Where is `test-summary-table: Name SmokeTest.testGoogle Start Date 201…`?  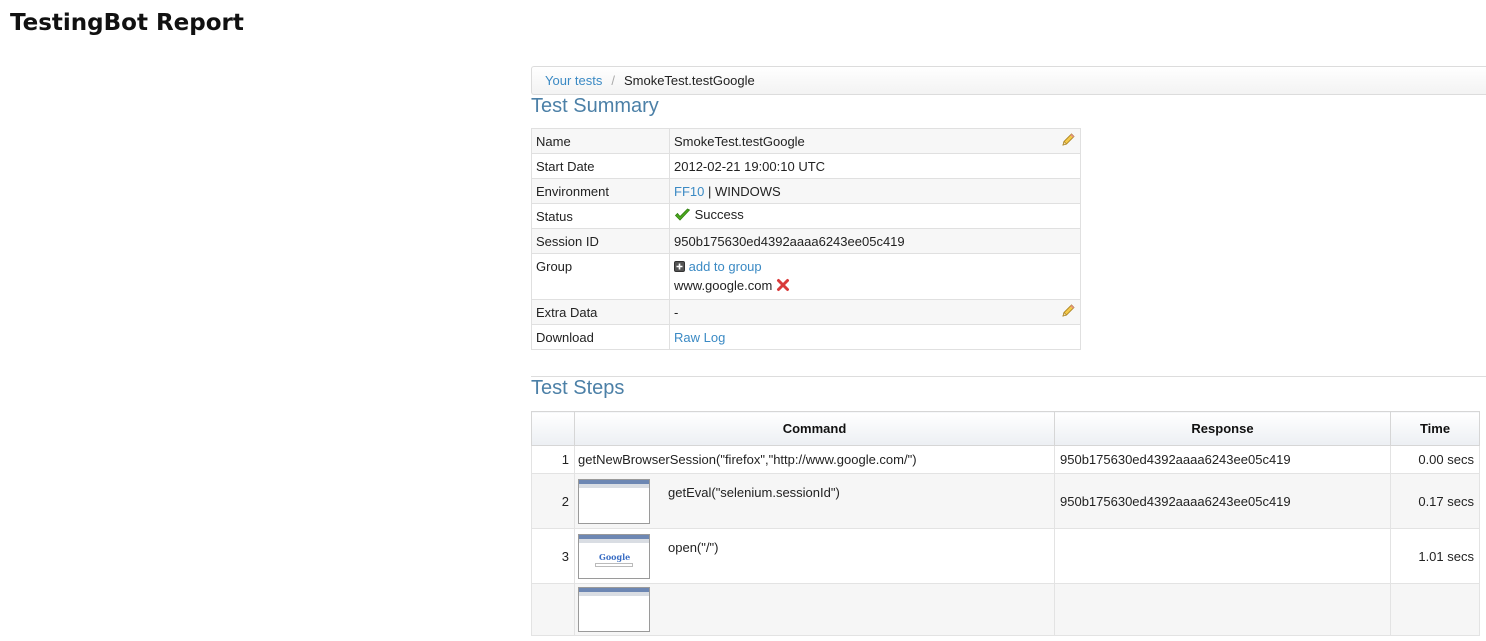 test-summary-table: Name SmokeTest.testGoogle Start Date 201… is located at coordinates (806, 239).